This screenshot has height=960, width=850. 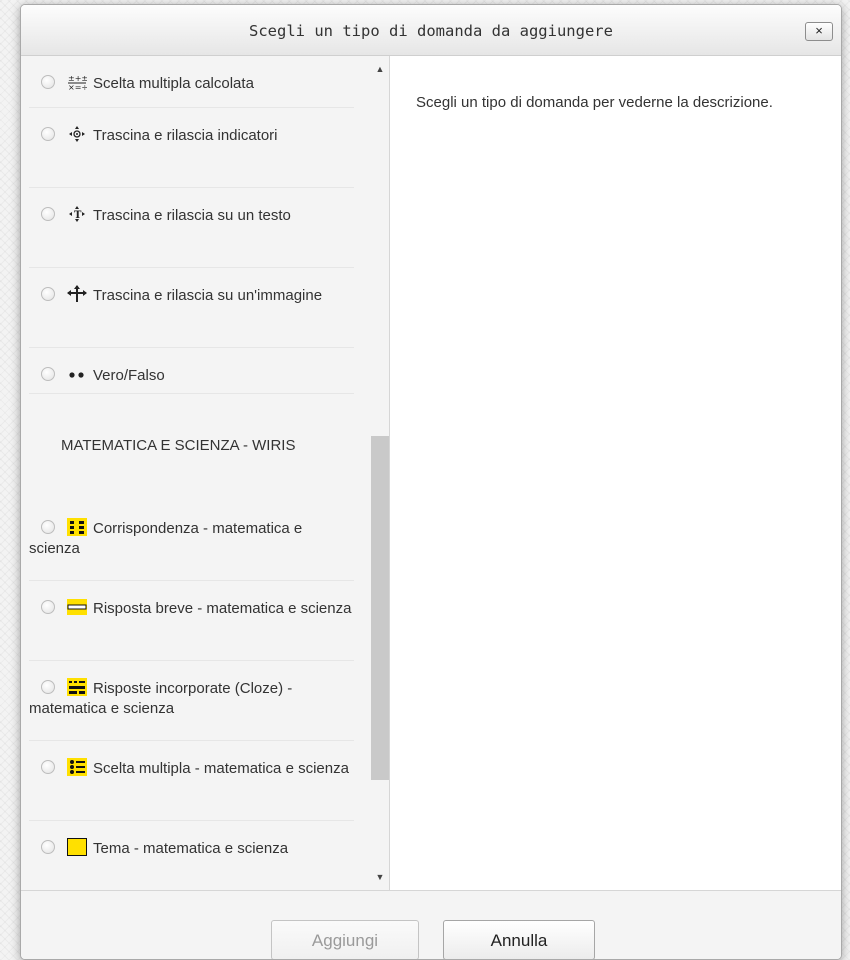 I want to click on wiris-multichoice-icon, so click(x=77, y=767).